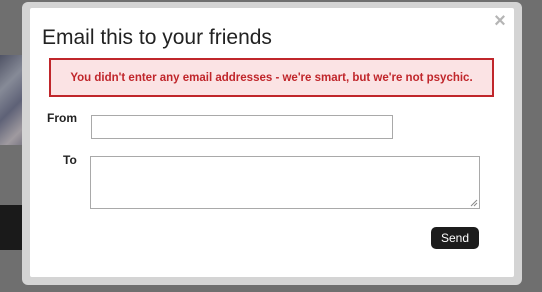 Image resolution: width=542 pixels, height=292 pixels. What do you see at coordinates (500, 21) in the screenshot?
I see `close-icon: ×` at bounding box center [500, 21].